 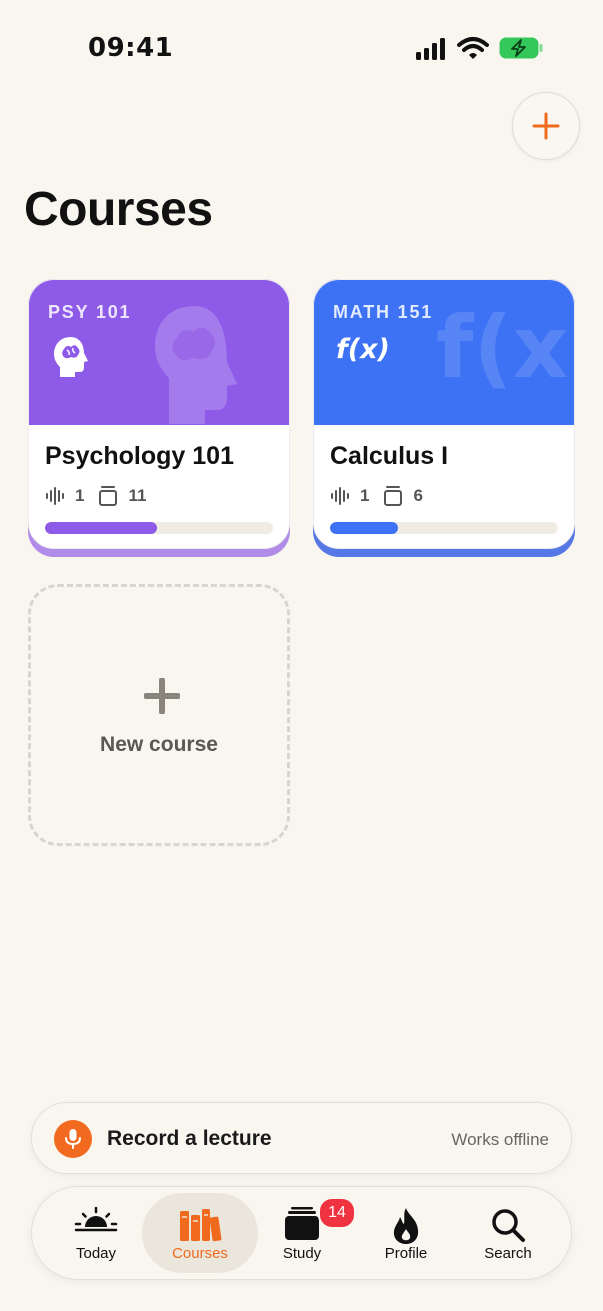 I want to click on tab-profile: Profile, so click(x=406, y=1233).